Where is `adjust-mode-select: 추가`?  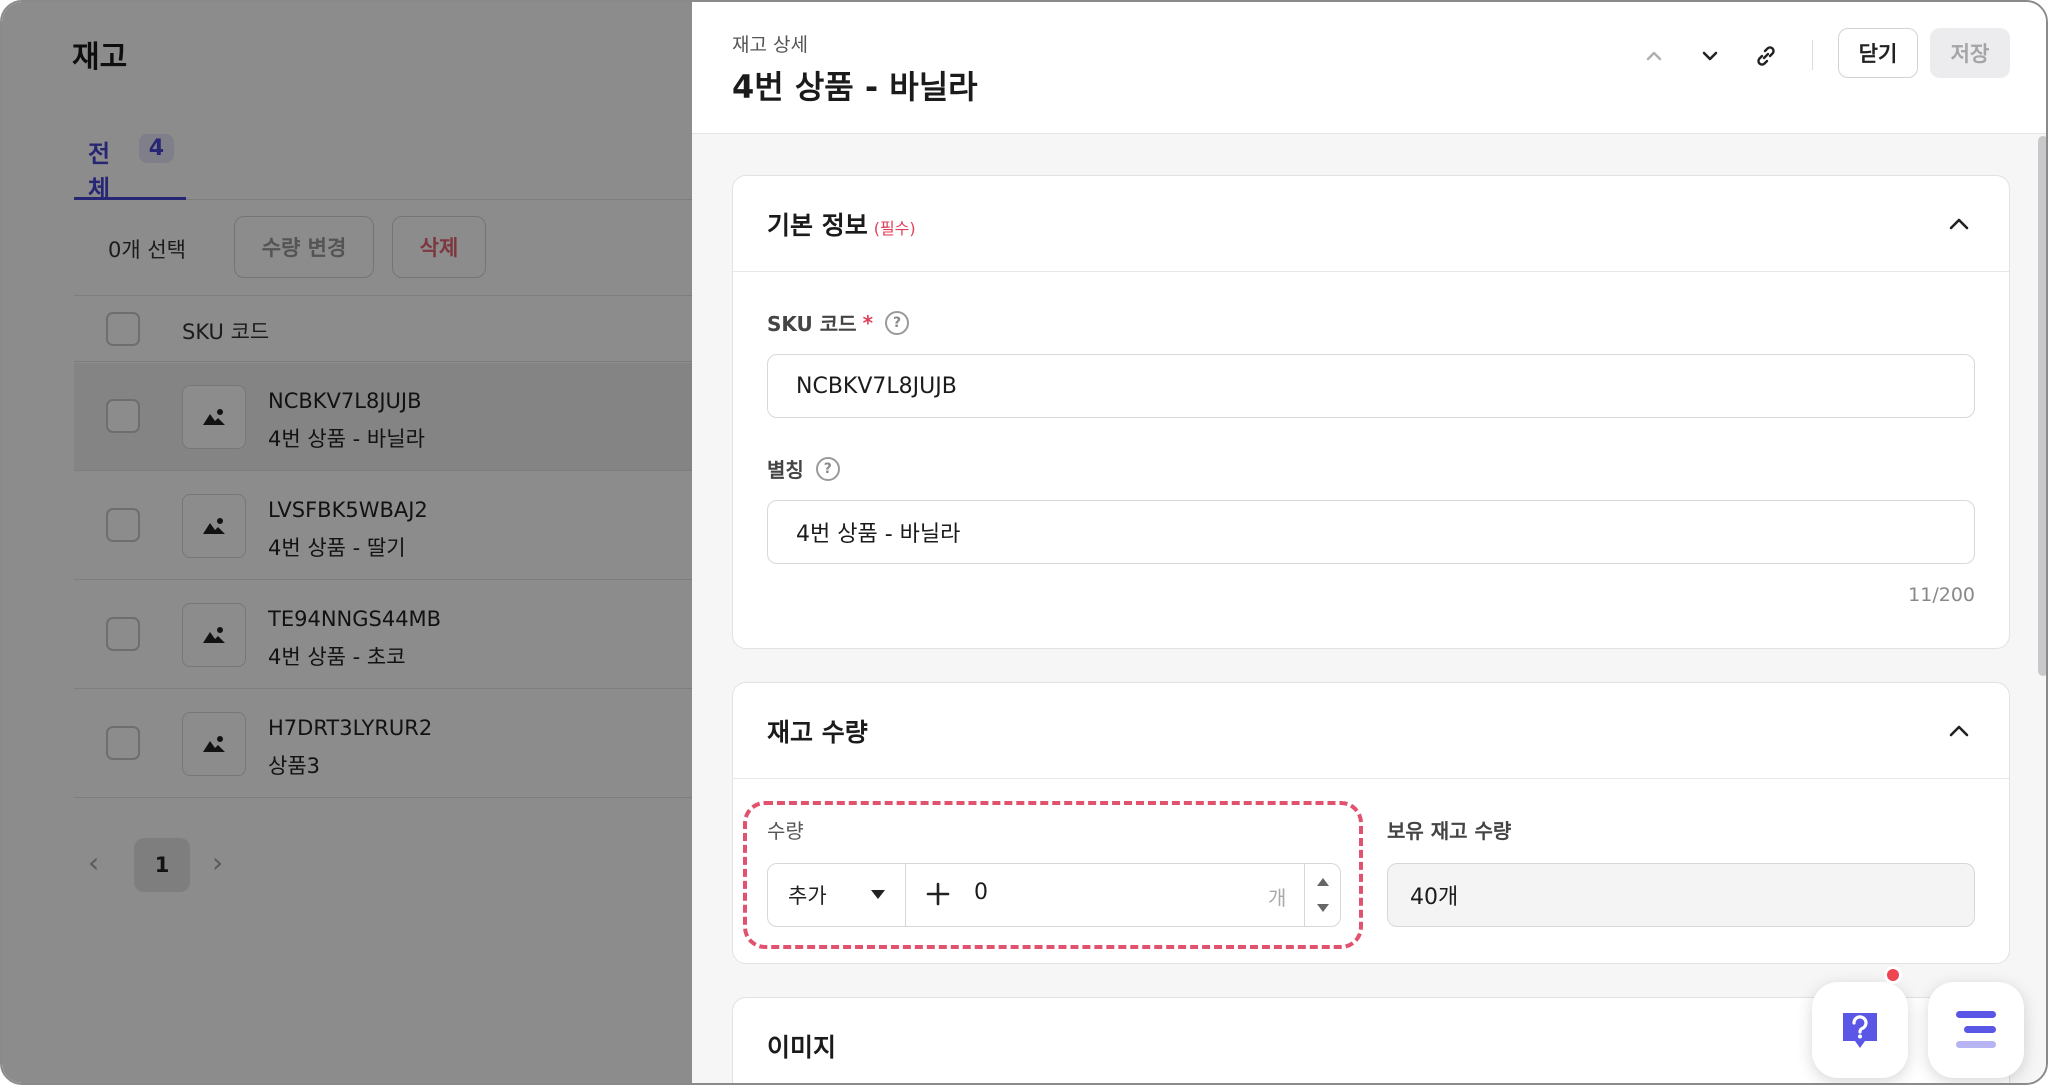
adjust-mode-select: 추가 is located at coordinates (837, 895).